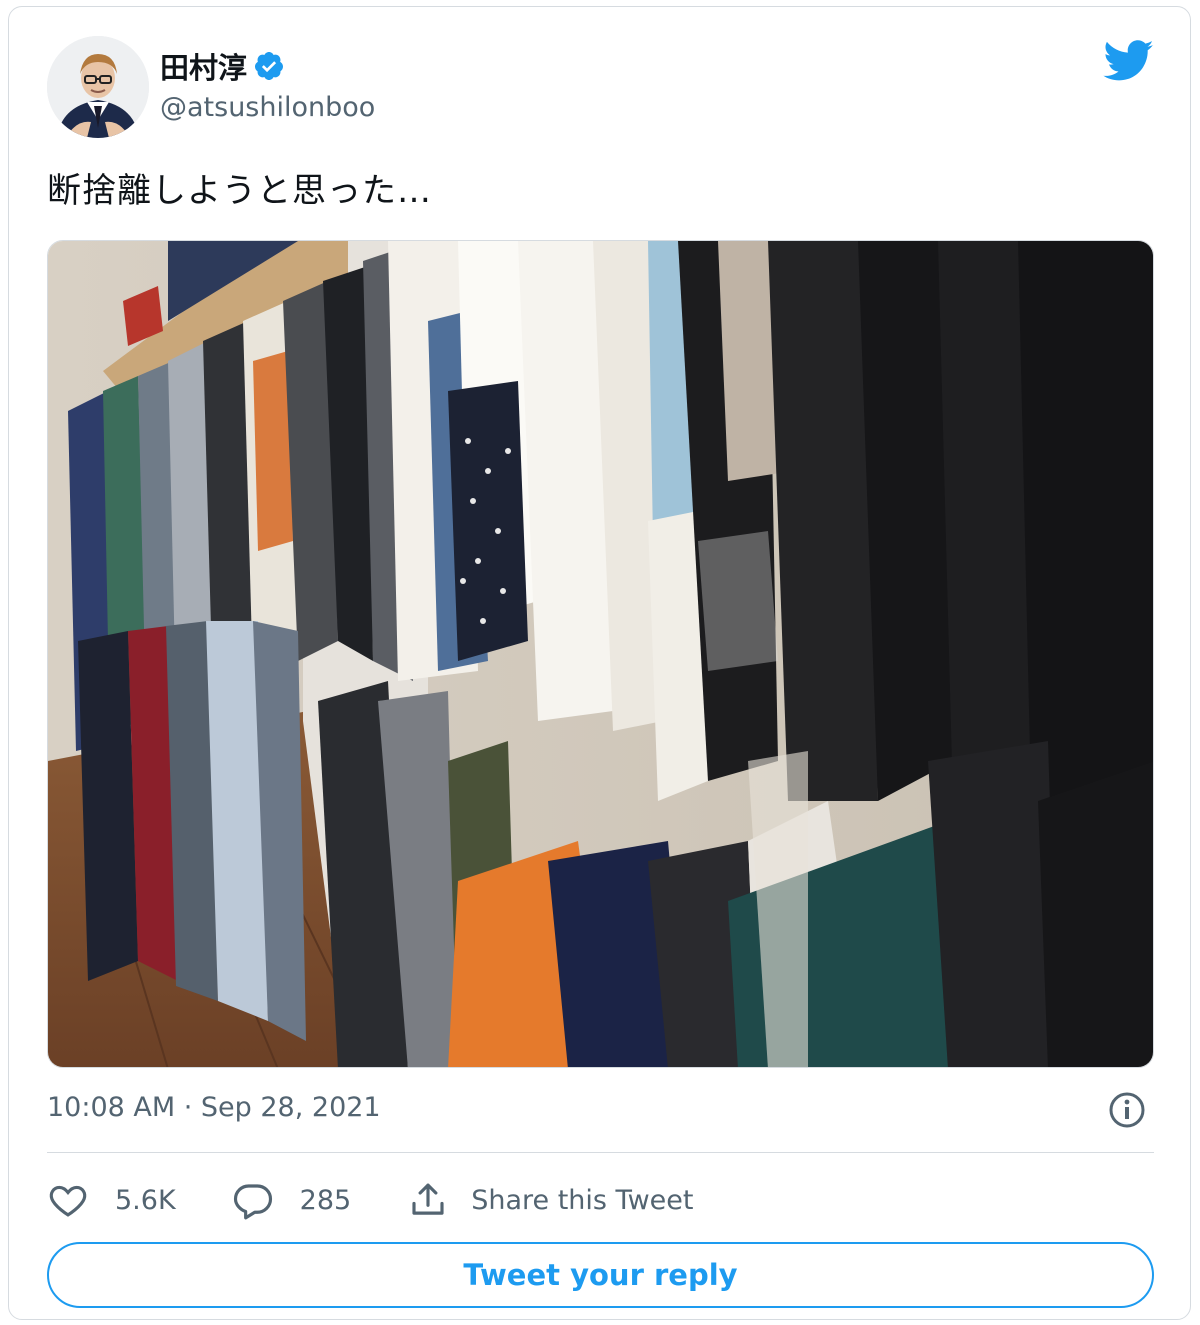 The image size is (1200, 1325). I want to click on author-name-row: 田村淳, so click(222, 66).